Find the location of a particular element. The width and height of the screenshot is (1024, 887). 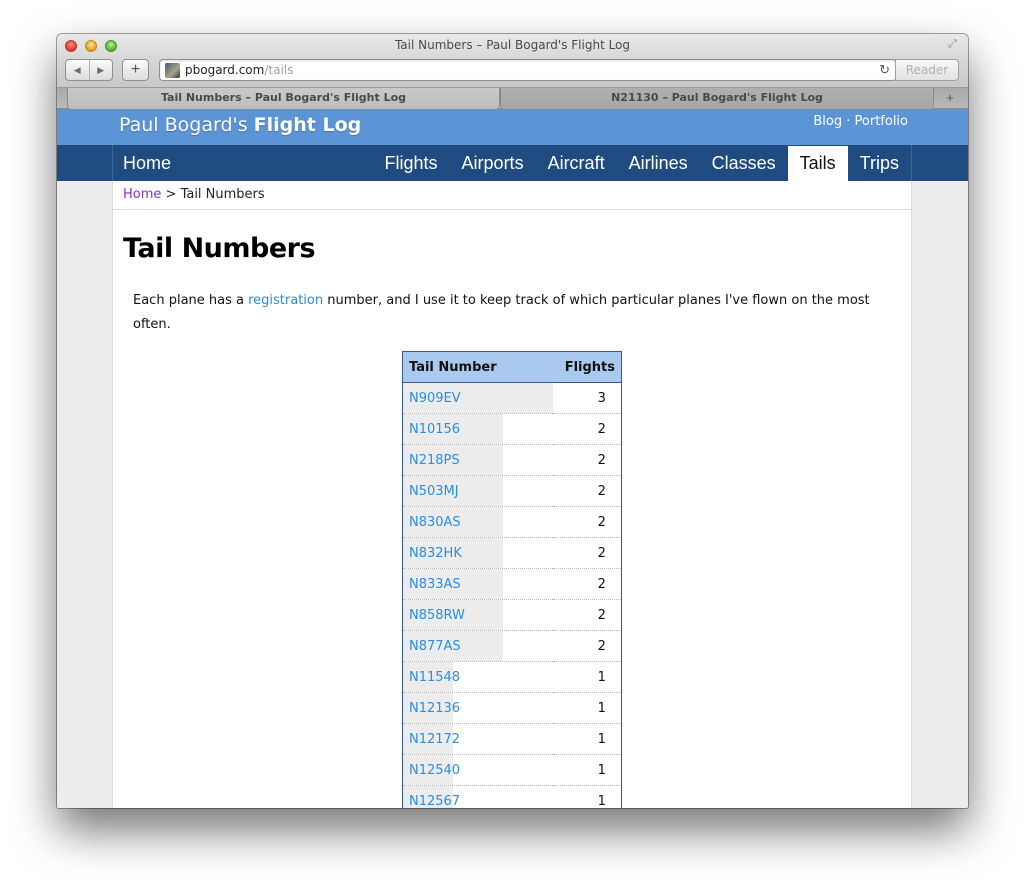

tail-number-cell: N11548 is located at coordinates (477, 677).